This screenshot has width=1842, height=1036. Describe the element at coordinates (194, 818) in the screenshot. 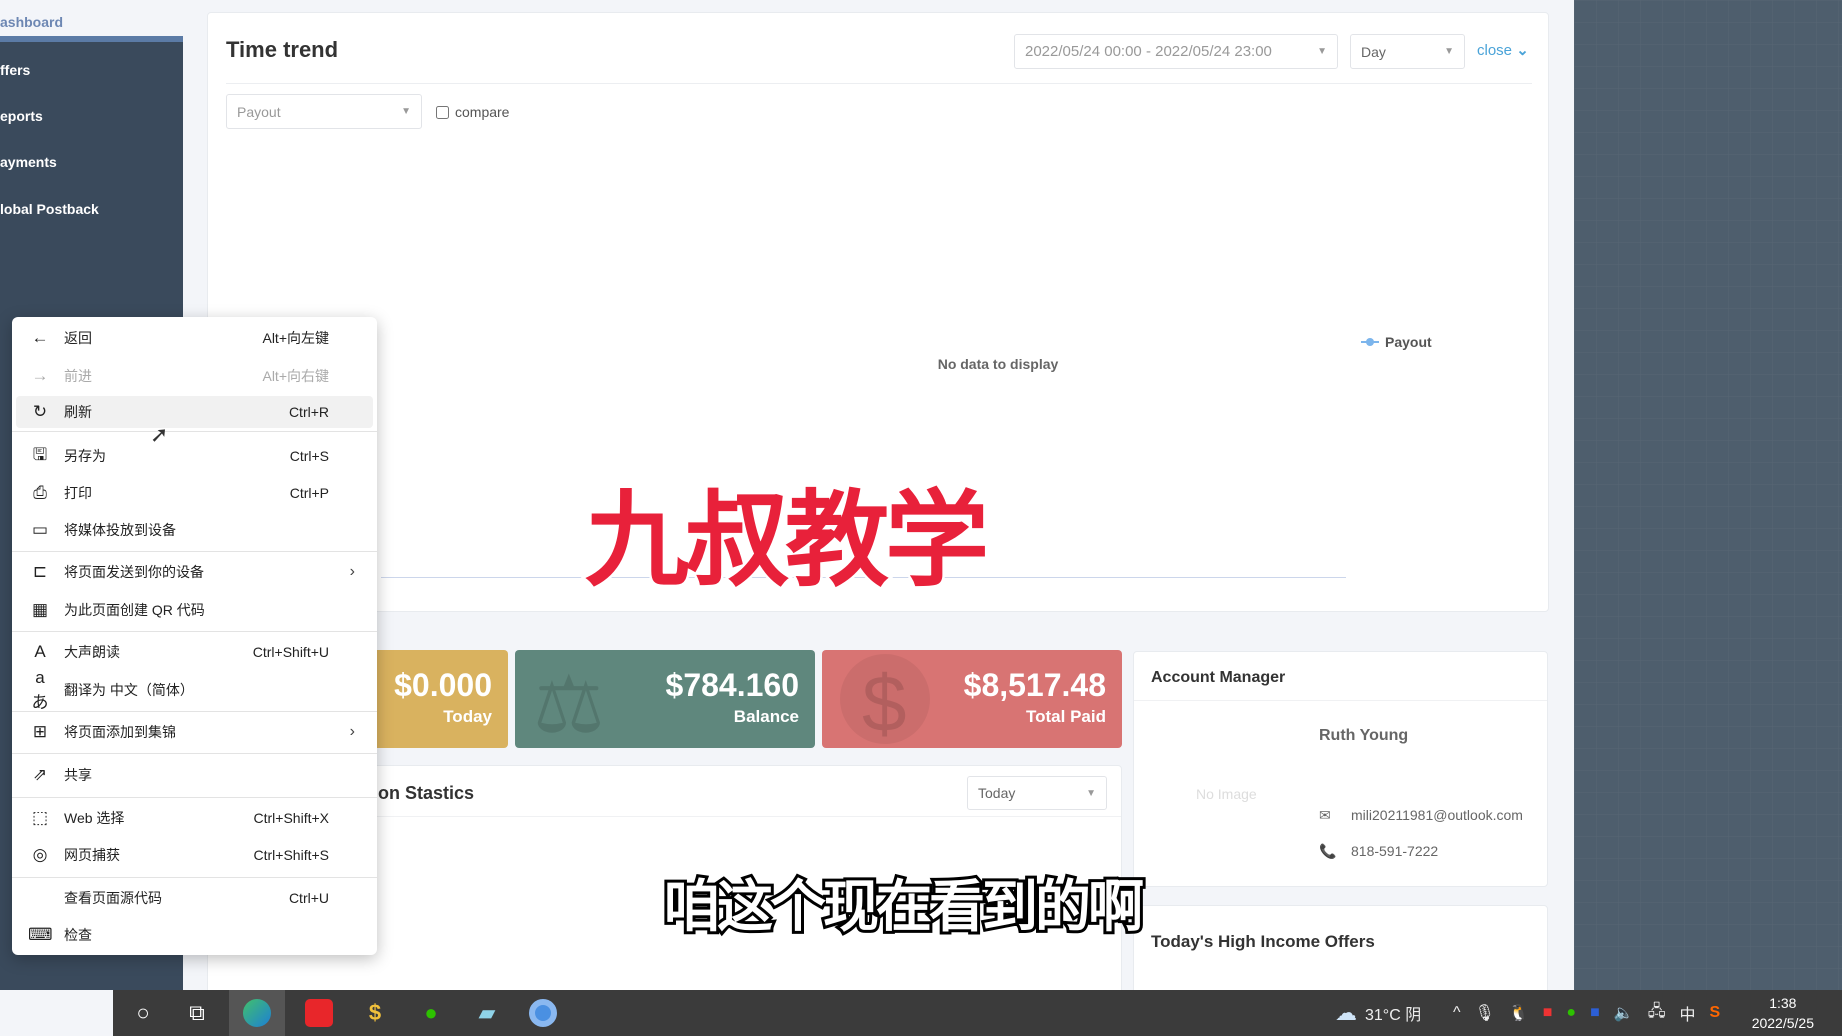

I see `context-menu-item-web-select: ⬚ Web 选择 Ctrl+Shift+X` at that location.